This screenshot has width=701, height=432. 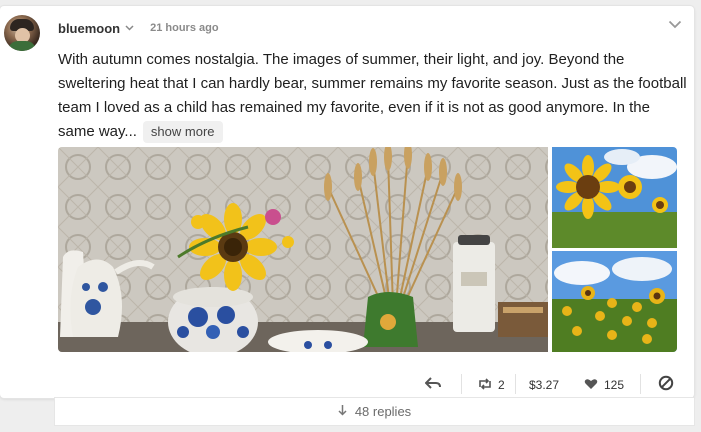 I want to click on mute-button, so click(x=666, y=384).